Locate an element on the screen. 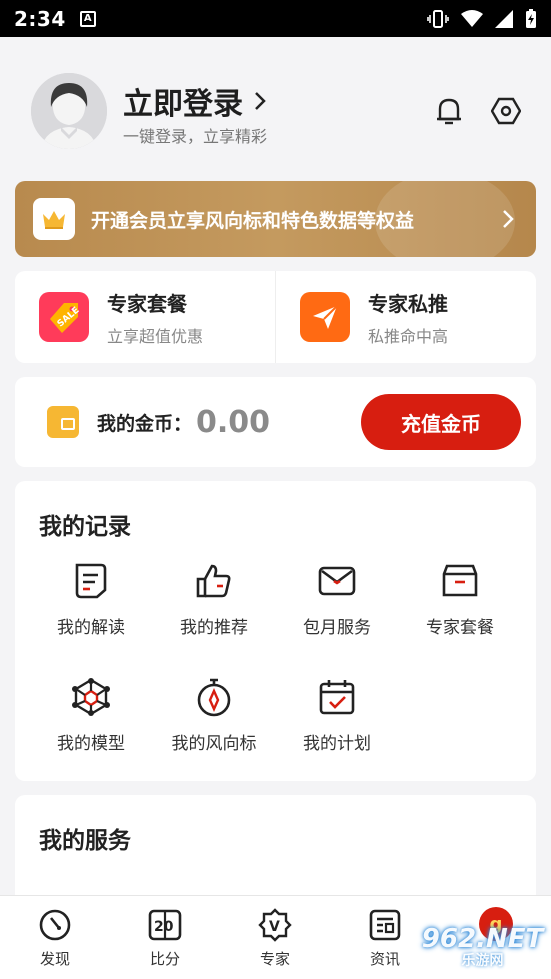  record-item-expert-plan: 专家套餐 is located at coordinates (460, 599).